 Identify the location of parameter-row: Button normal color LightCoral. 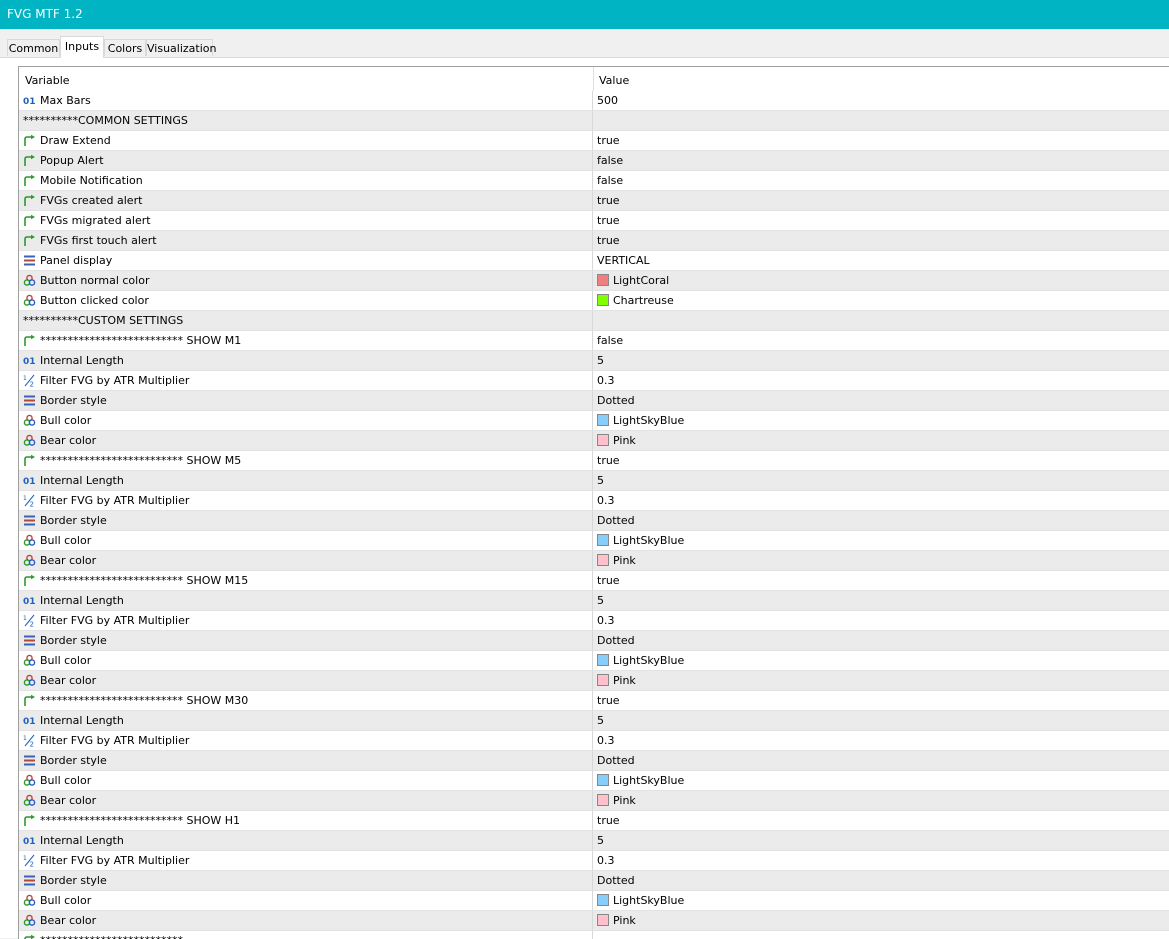
(594, 281).